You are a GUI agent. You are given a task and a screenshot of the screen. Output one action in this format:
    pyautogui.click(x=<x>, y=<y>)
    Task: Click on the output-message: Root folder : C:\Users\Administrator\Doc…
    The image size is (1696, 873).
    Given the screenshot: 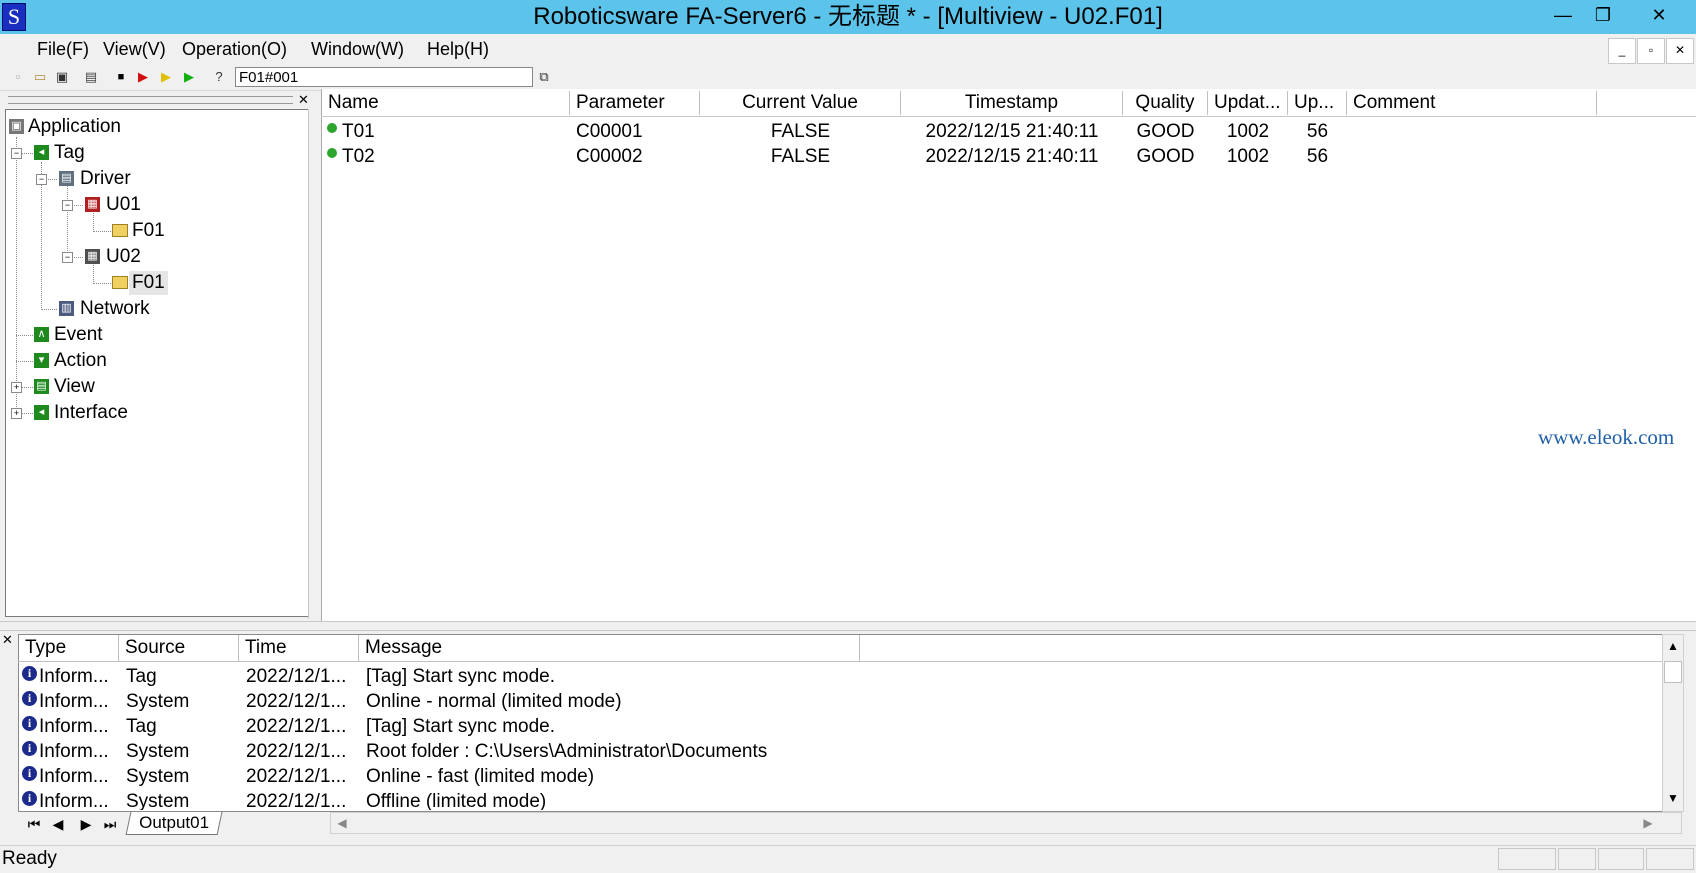 What is the action you would take?
    pyautogui.click(x=567, y=751)
    